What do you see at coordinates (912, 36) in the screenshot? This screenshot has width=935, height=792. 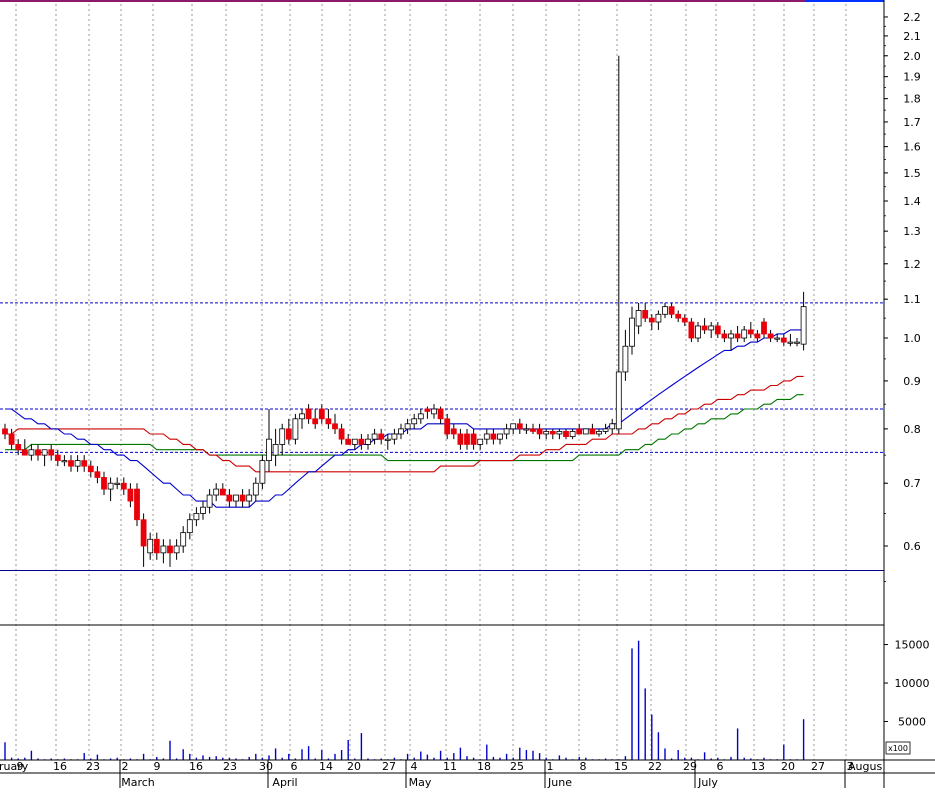 I see `price-tick-label: 2.1` at bounding box center [912, 36].